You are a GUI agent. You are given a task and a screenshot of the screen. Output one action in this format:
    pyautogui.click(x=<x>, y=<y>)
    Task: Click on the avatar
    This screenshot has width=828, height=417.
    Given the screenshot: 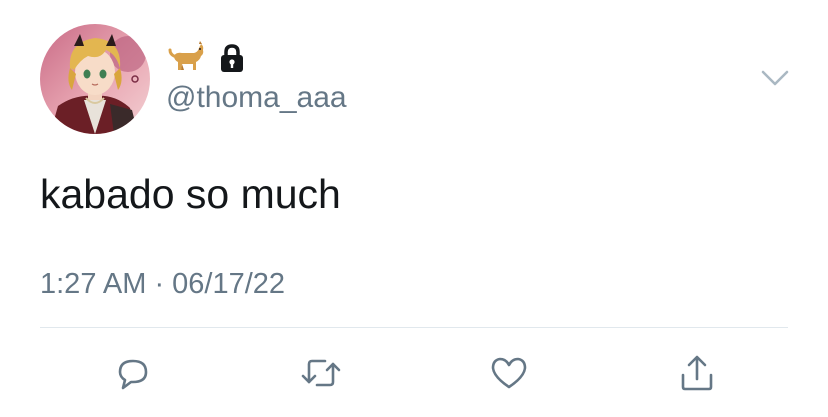 What is the action you would take?
    pyautogui.click(x=95, y=79)
    